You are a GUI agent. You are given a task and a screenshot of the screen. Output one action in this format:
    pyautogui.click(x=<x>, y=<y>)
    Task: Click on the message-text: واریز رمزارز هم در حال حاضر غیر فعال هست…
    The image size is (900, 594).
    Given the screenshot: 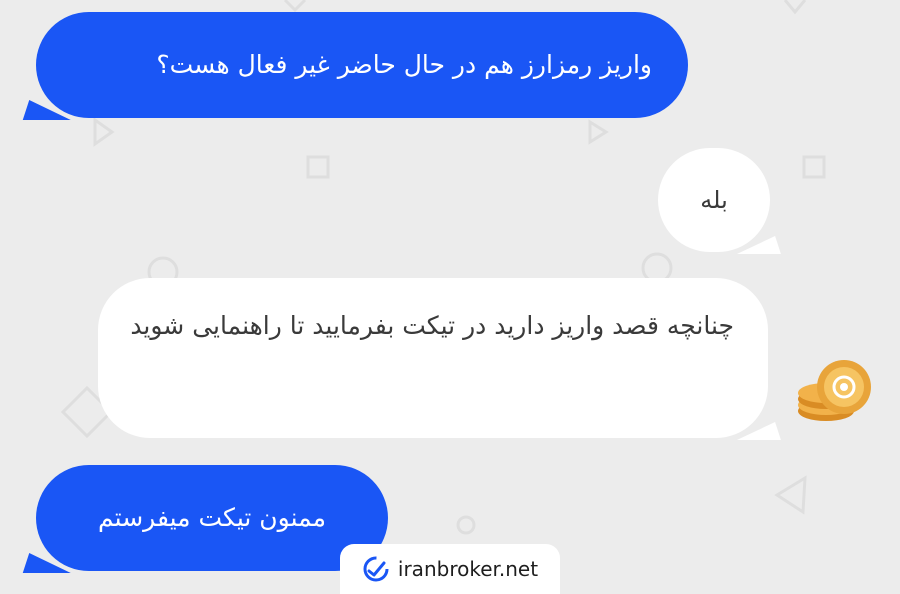 What is the action you would take?
    pyautogui.click(x=404, y=64)
    